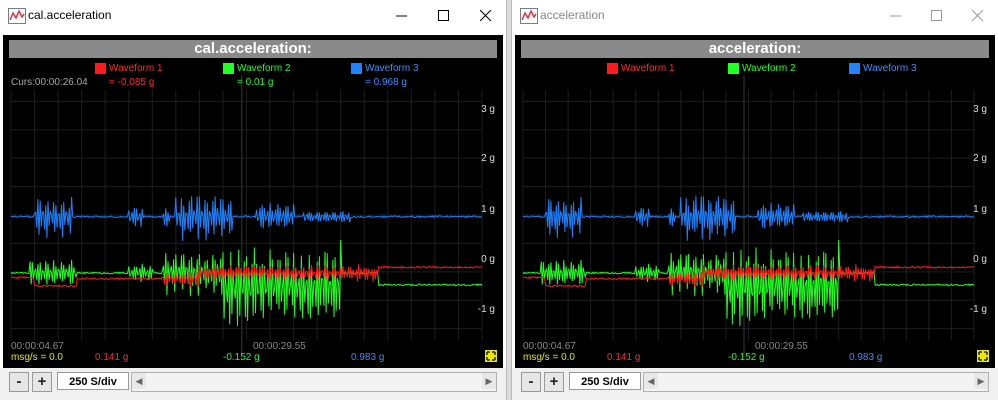 The width and height of the screenshot is (998, 400). Describe the element at coordinates (132, 82) in the screenshot. I see `waveform-1-cursor-value: = -0.085 g` at that location.